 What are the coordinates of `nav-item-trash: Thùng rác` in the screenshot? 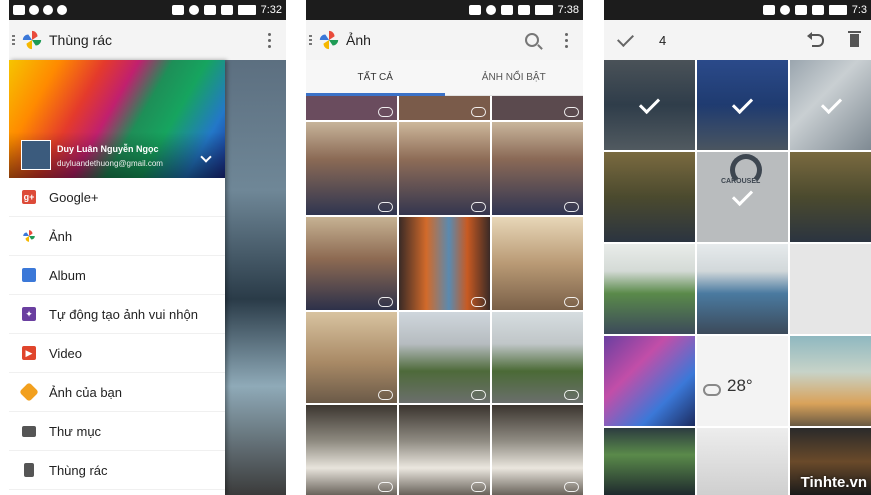 It's located at (117, 470).